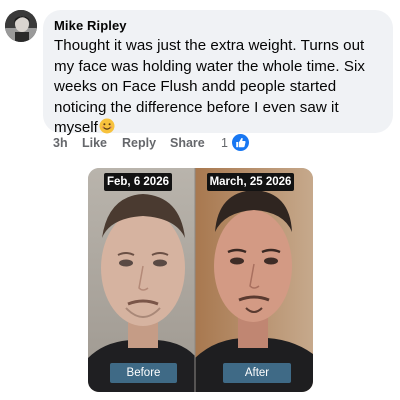  What do you see at coordinates (224, 143) in the screenshot?
I see `reaction-count: 1` at bounding box center [224, 143].